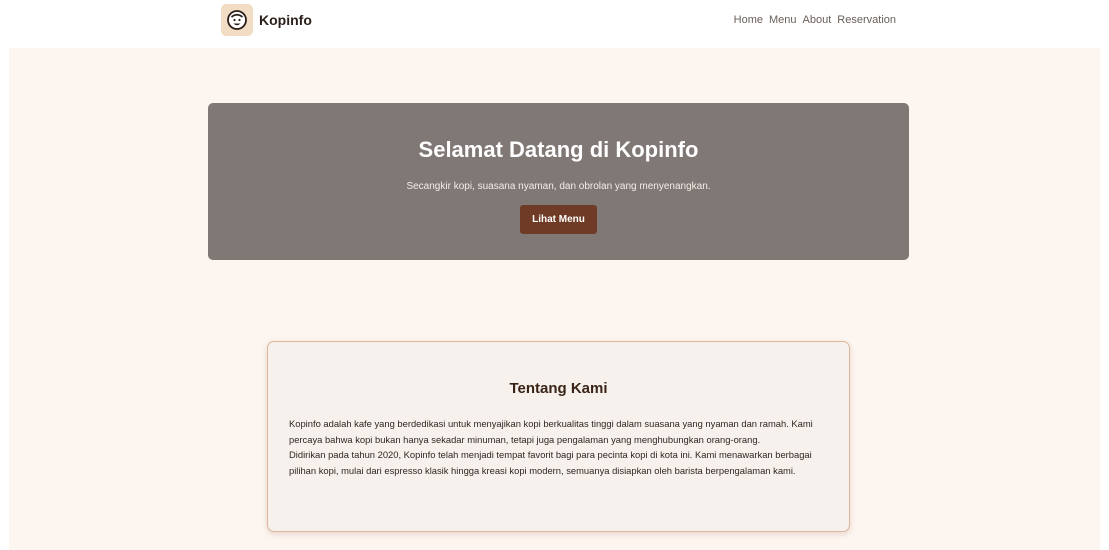 The width and height of the screenshot is (1109, 550). I want to click on nav-link-menu: Menu, so click(783, 20).